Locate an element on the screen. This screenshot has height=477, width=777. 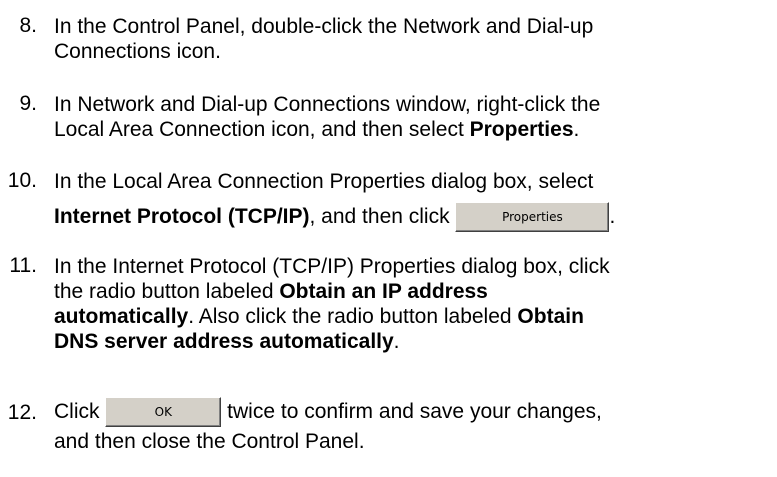
bold-text: automatically is located at coordinates (121, 316).